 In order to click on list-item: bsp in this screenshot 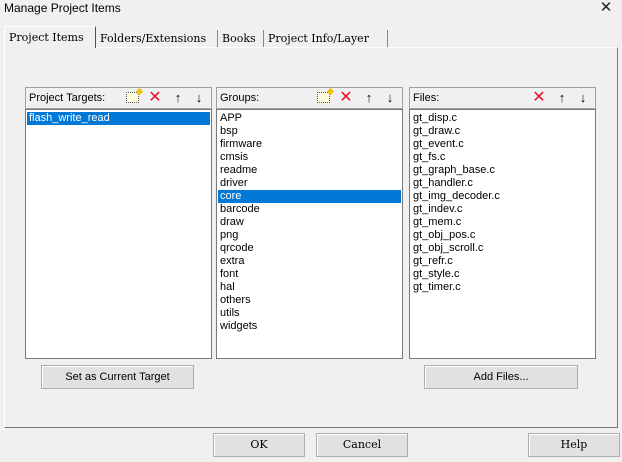, I will do `click(309, 131)`.